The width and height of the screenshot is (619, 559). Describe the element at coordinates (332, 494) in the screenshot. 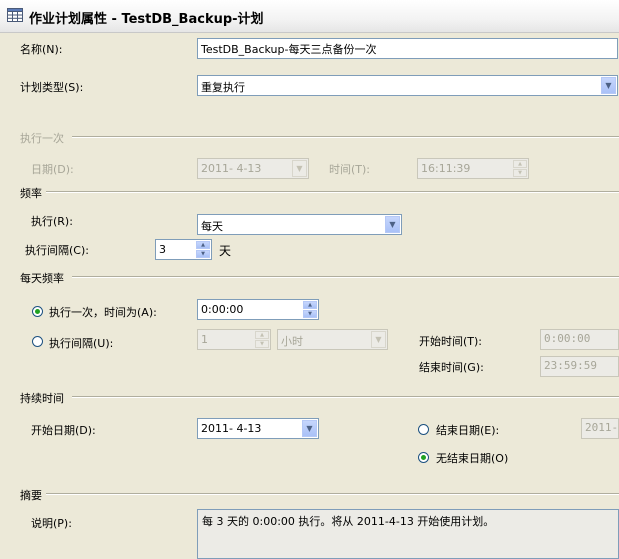

I see `summary-divider` at that location.